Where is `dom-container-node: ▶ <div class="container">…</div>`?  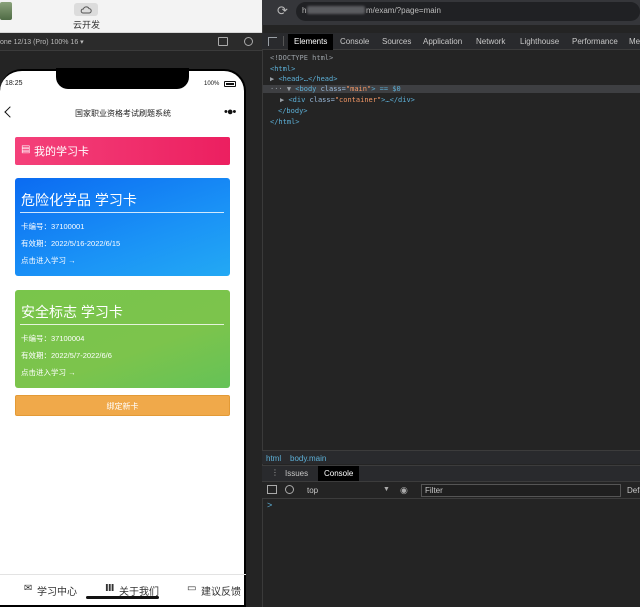
dom-container-node: ▶ <div class="container">…</div> is located at coordinates (347, 100).